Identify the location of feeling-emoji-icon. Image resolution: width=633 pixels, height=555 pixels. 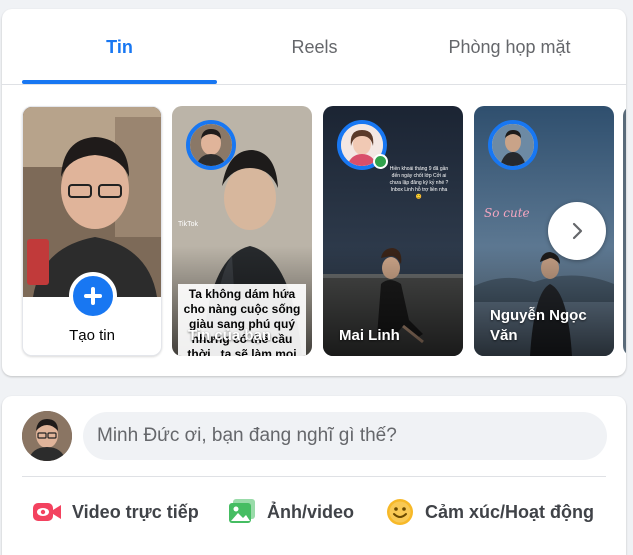
(400, 512).